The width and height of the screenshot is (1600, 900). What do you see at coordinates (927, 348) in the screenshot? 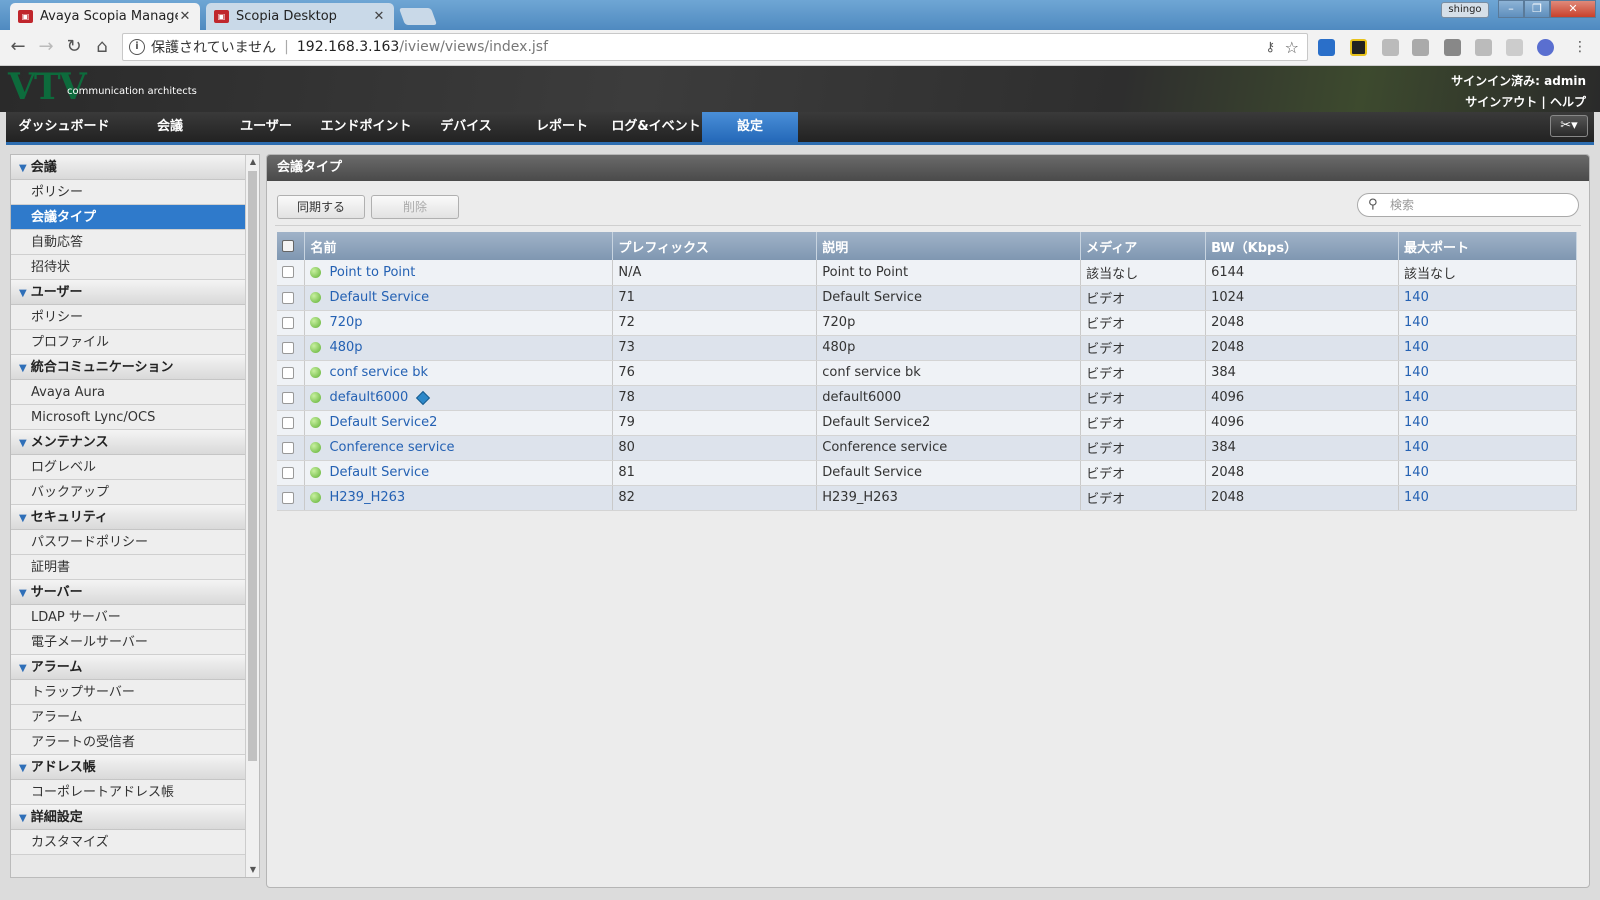
I see `table-row: 480p 73 480p ビデオ 2048 140` at bounding box center [927, 348].